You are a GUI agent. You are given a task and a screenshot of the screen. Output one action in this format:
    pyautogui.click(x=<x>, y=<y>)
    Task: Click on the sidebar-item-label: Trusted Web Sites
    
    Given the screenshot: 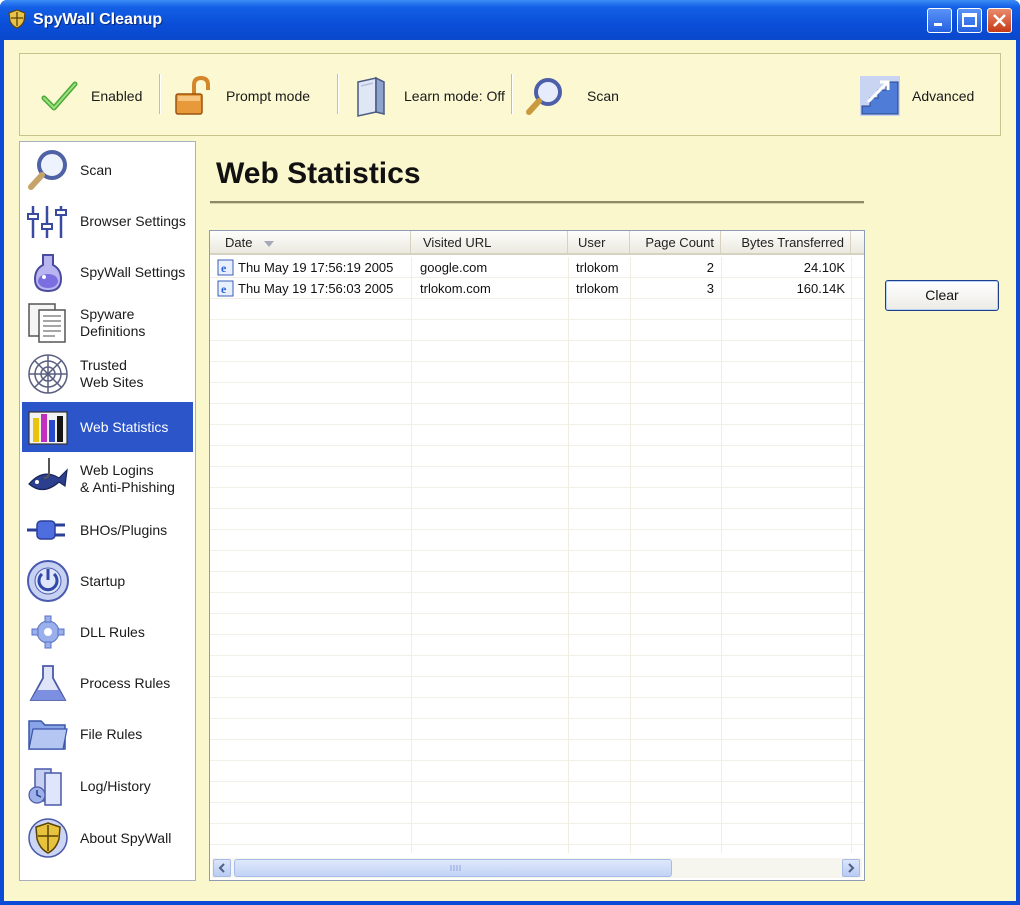 What is the action you would take?
    pyautogui.click(x=112, y=373)
    